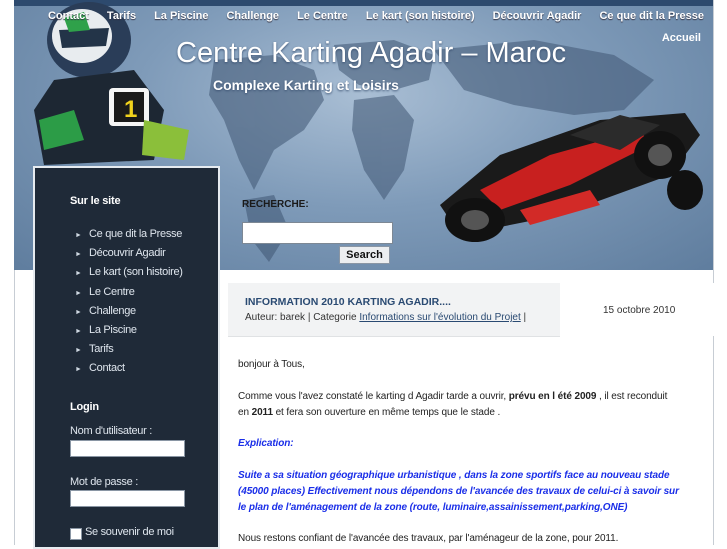  I want to click on nav-accueil: Accueil, so click(681, 38).